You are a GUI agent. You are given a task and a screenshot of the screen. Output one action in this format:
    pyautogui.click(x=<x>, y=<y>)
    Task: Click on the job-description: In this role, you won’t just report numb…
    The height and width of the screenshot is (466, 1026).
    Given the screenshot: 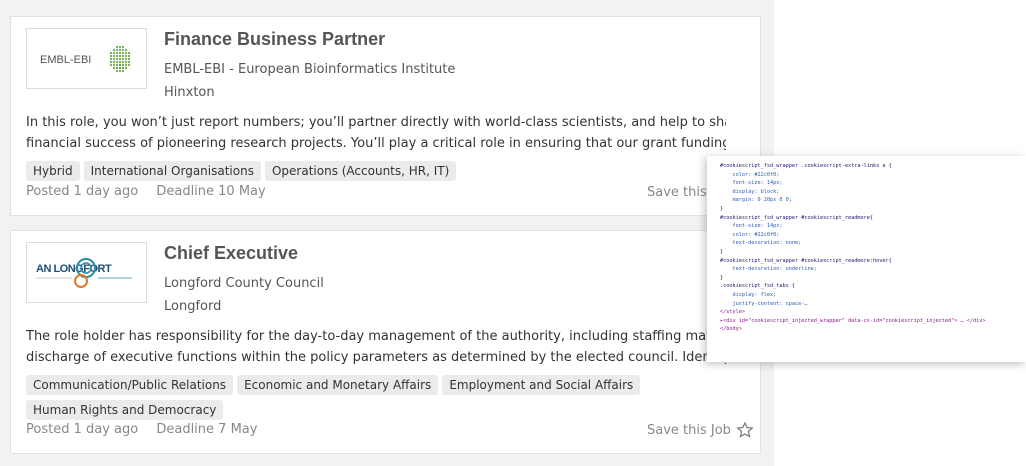 What is the action you would take?
    pyautogui.click(x=376, y=133)
    